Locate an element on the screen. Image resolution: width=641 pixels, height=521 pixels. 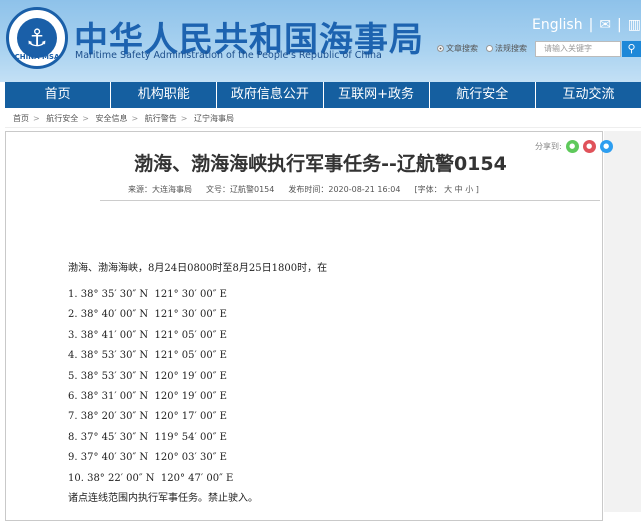
option-label: 法规搜索 is located at coordinates (511, 48).